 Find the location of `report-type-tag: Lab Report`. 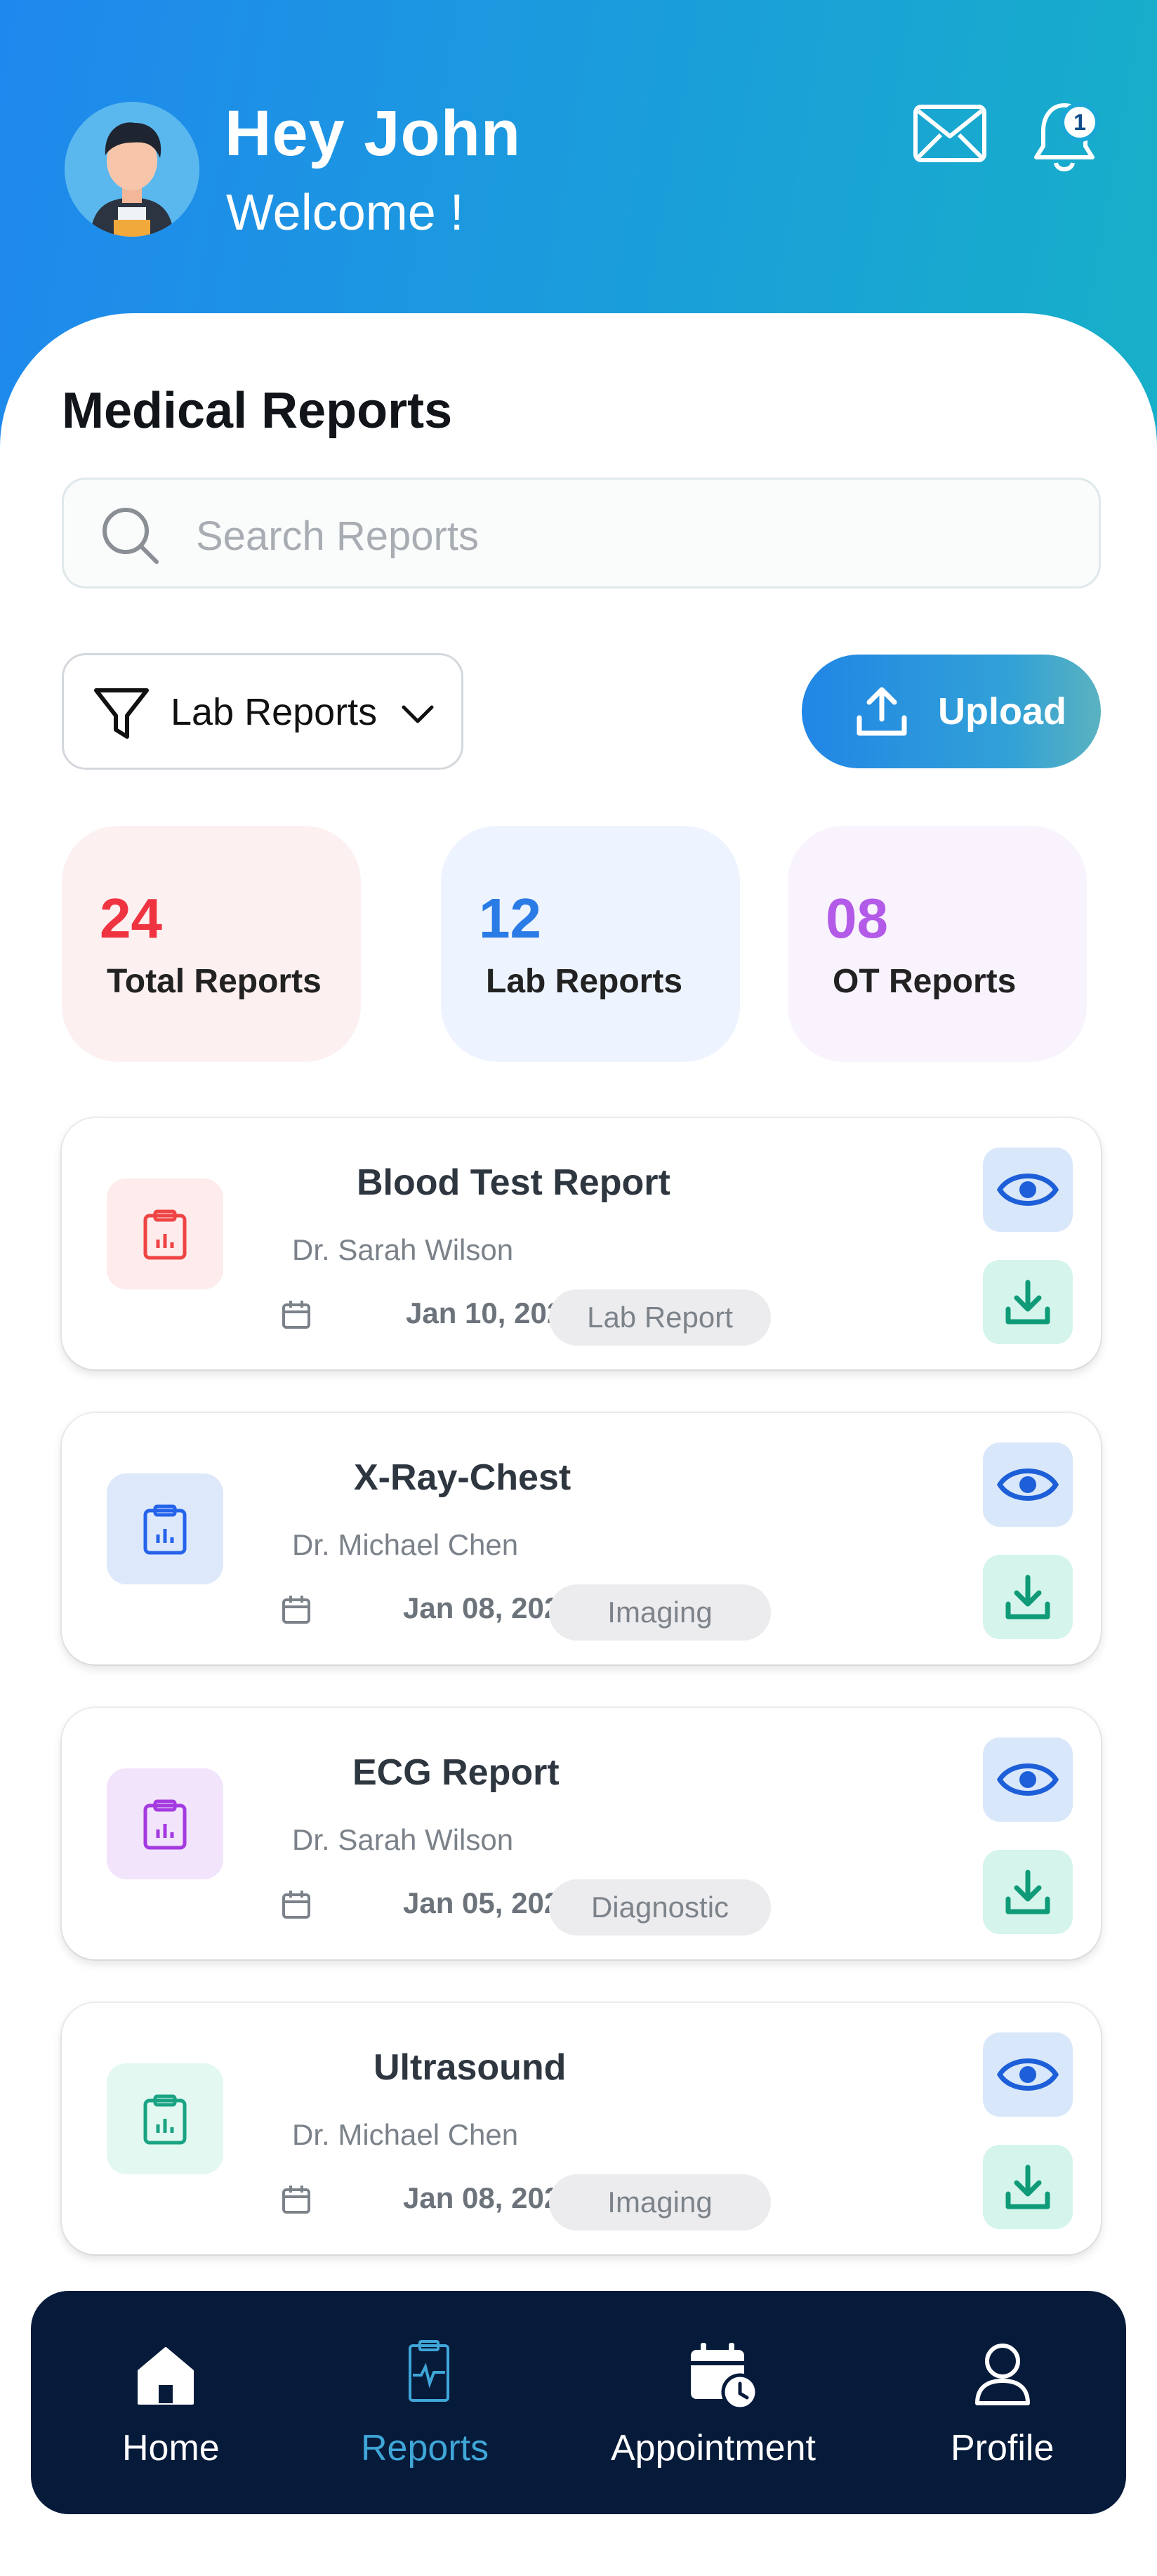

report-type-tag: Lab Report is located at coordinates (660, 1317).